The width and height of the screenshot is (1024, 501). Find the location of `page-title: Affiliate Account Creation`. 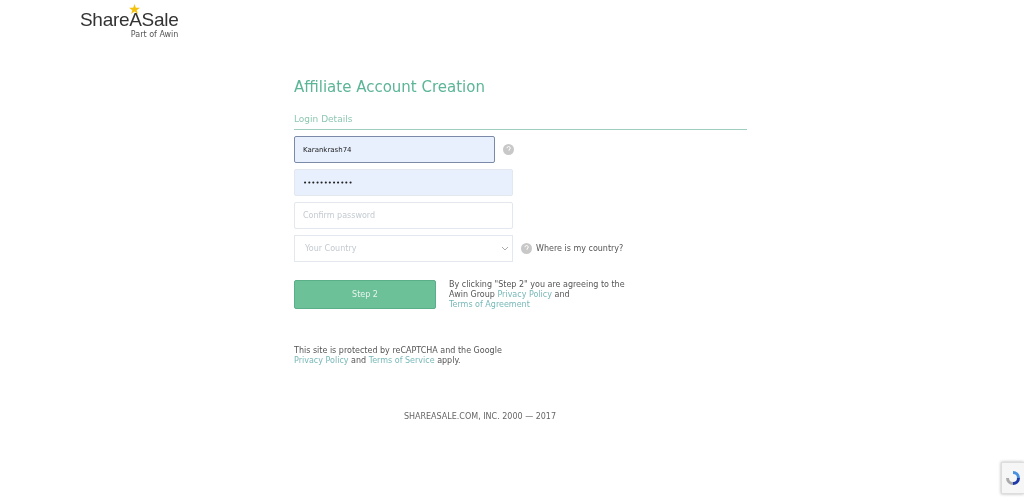

page-title: Affiliate Account Creation is located at coordinates (390, 87).